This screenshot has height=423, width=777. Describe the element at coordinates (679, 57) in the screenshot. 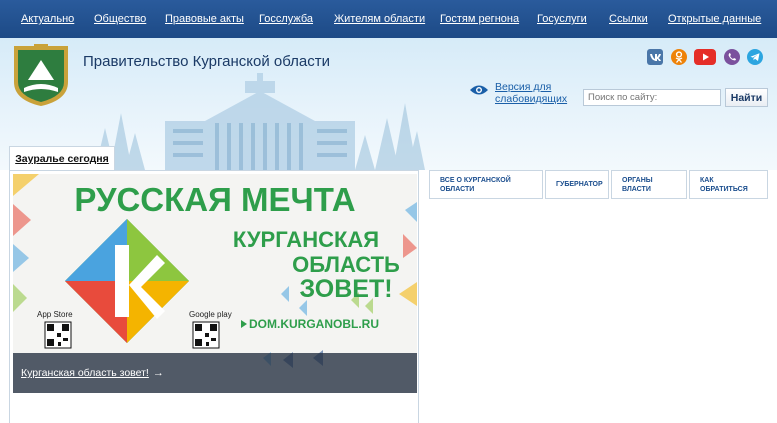

I see `odnoklassniki-icon` at that location.